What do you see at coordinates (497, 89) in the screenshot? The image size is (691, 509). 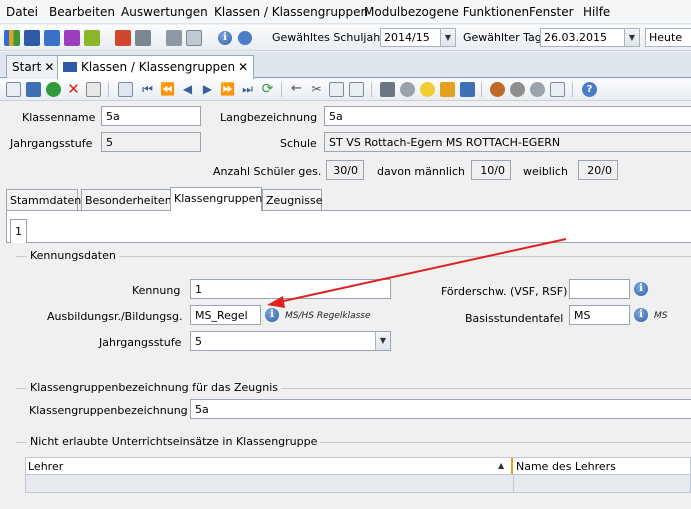 I see `users-icon` at bounding box center [497, 89].